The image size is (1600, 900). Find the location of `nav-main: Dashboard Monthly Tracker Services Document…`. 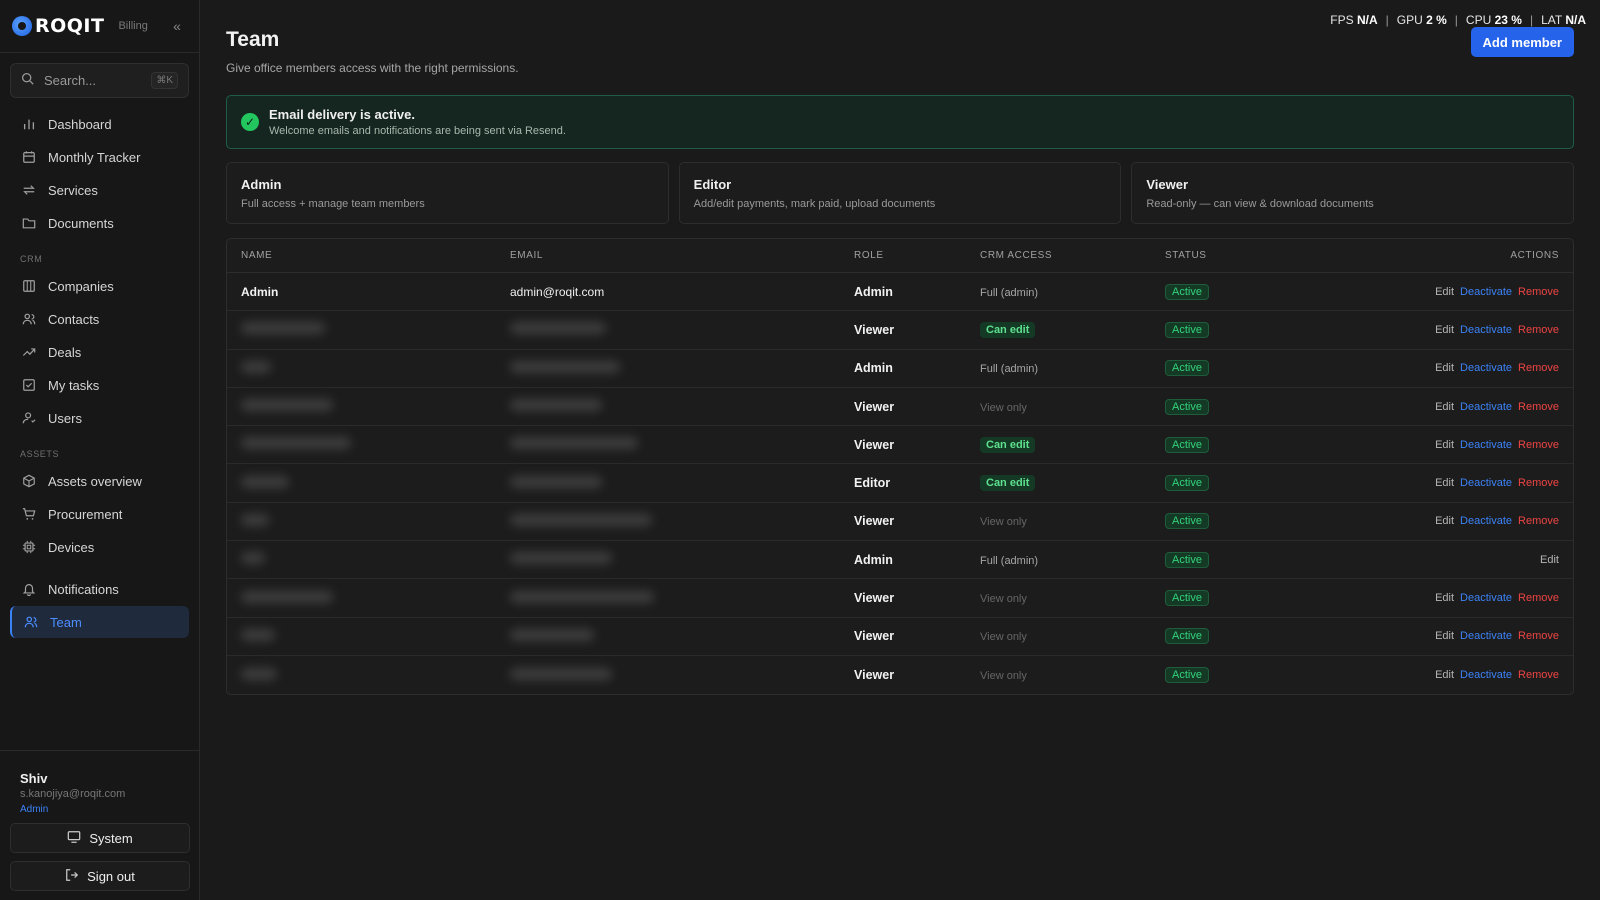

nav-main: Dashboard Monthly Tracker Services Document… is located at coordinates (99, 173).